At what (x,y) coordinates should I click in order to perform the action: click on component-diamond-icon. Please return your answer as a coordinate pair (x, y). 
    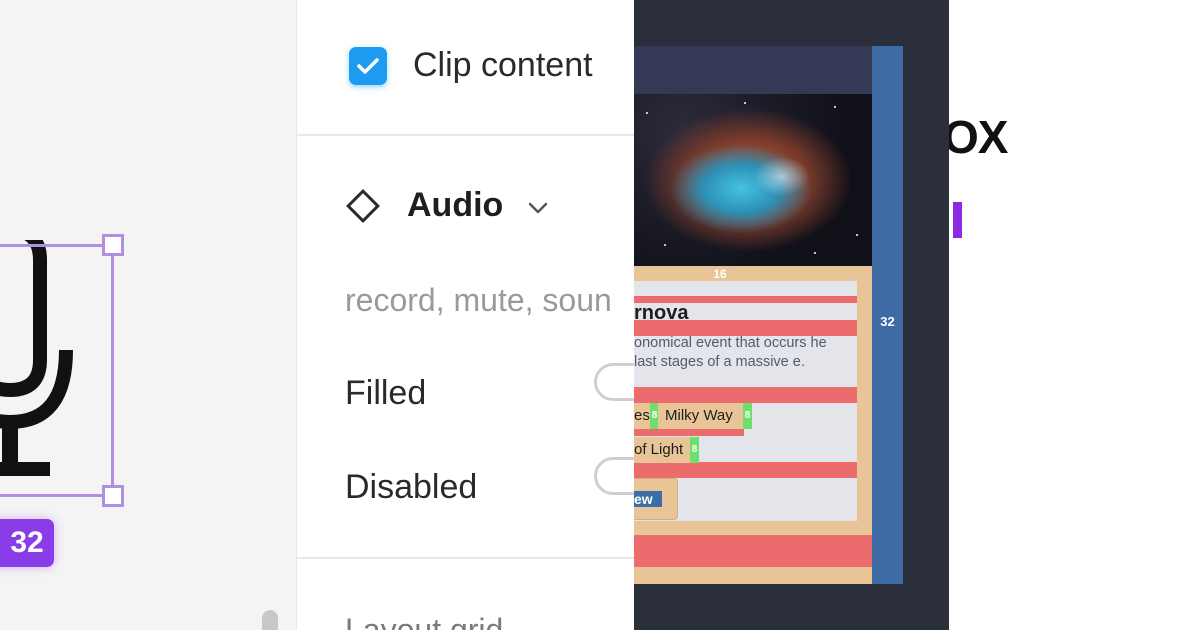
    Looking at the image, I should click on (363, 205).